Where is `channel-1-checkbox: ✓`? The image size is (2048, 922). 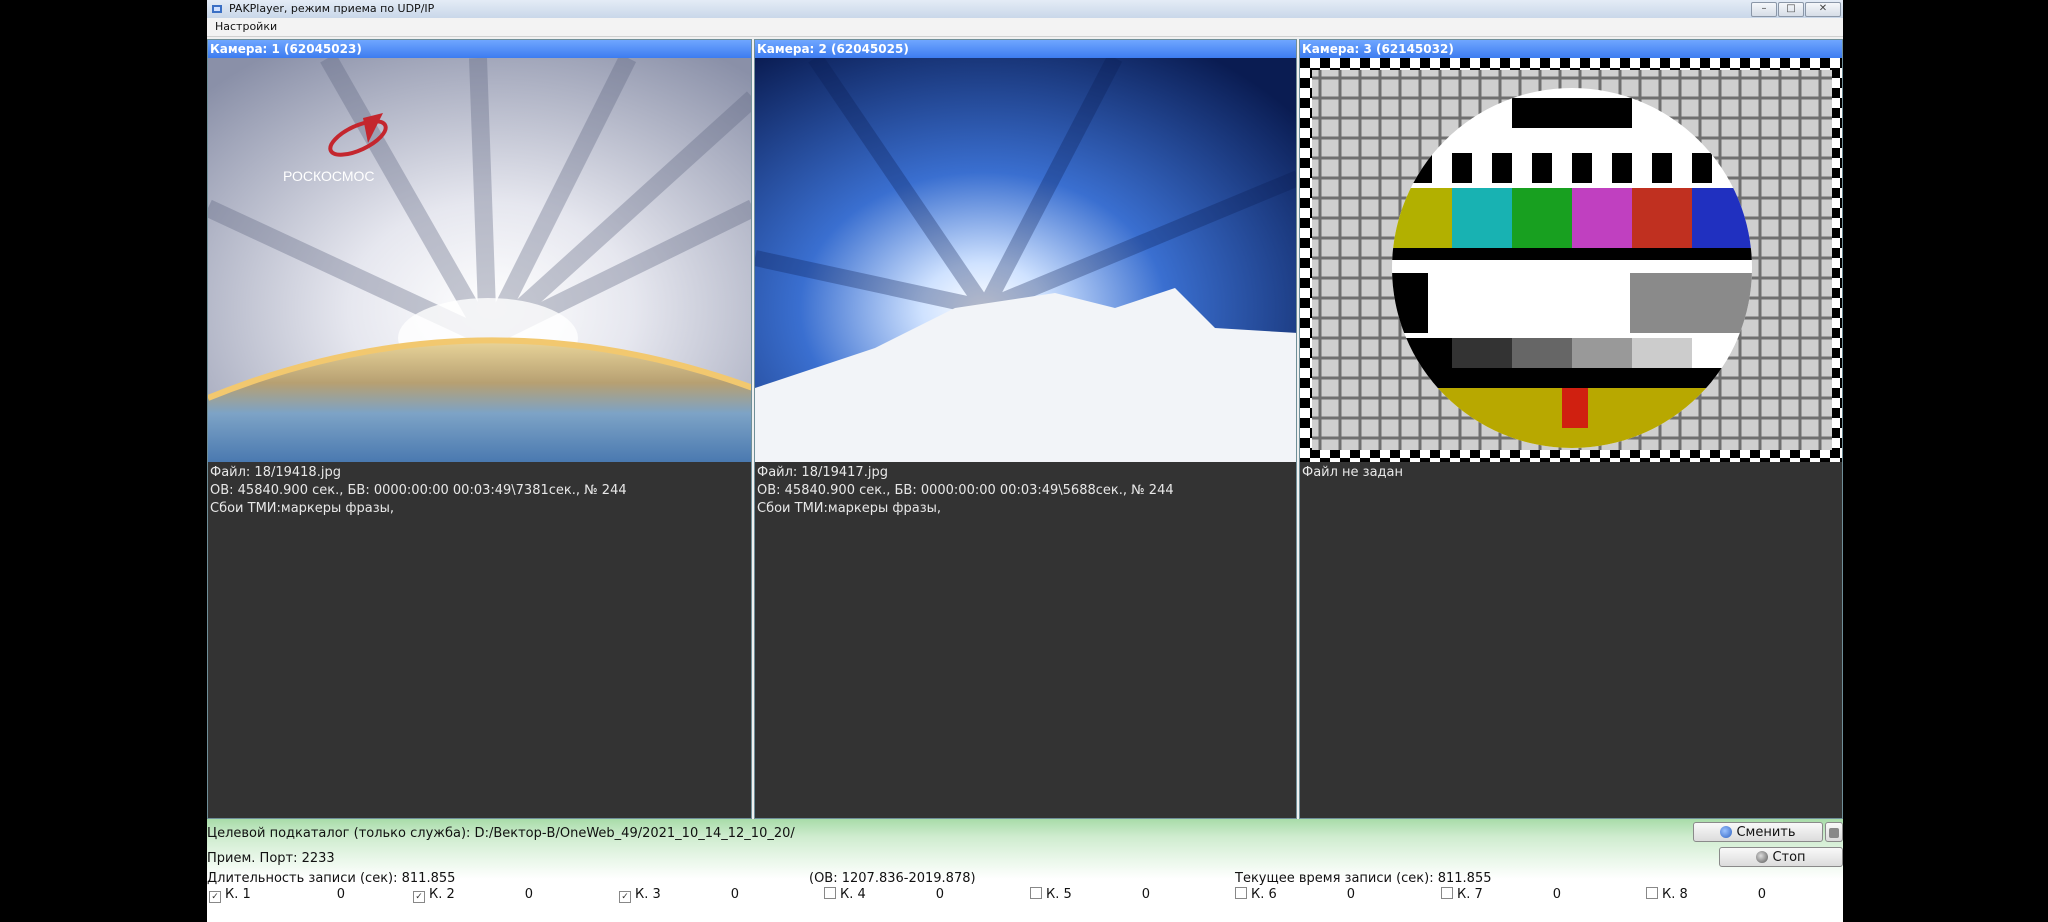 channel-1-checkbox: ✓ is located at coordinates (215, 897).